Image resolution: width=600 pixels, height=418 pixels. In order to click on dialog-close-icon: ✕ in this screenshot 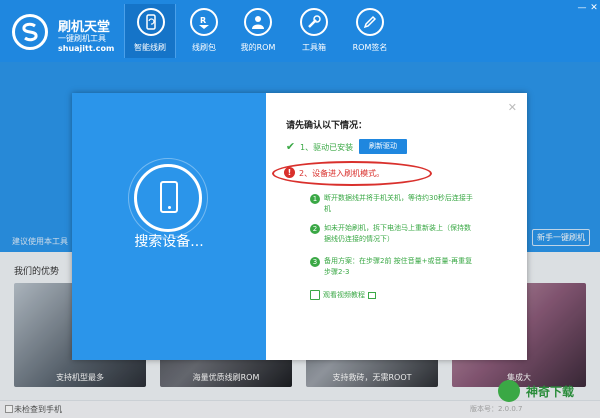, I will do `click(512, 107)`.